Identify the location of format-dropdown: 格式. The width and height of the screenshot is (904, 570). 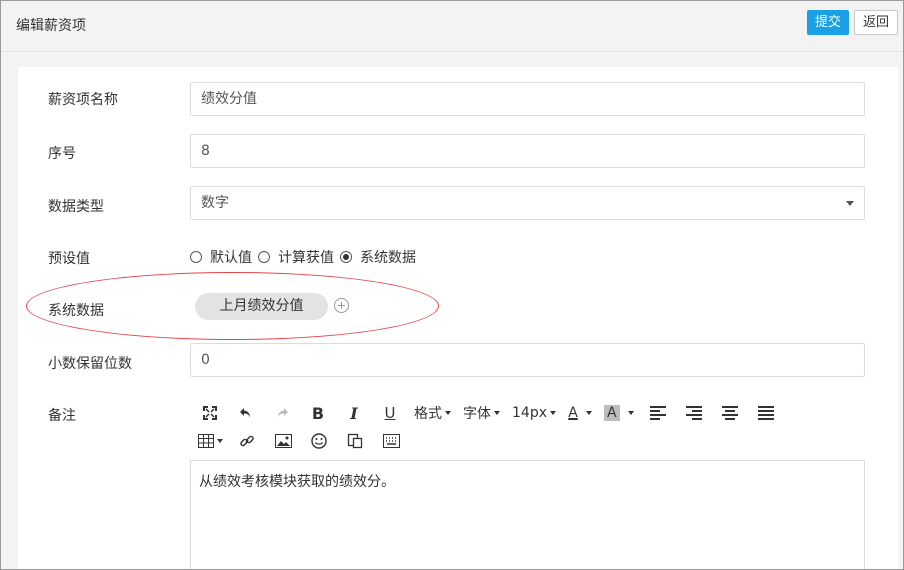
(432, 413).